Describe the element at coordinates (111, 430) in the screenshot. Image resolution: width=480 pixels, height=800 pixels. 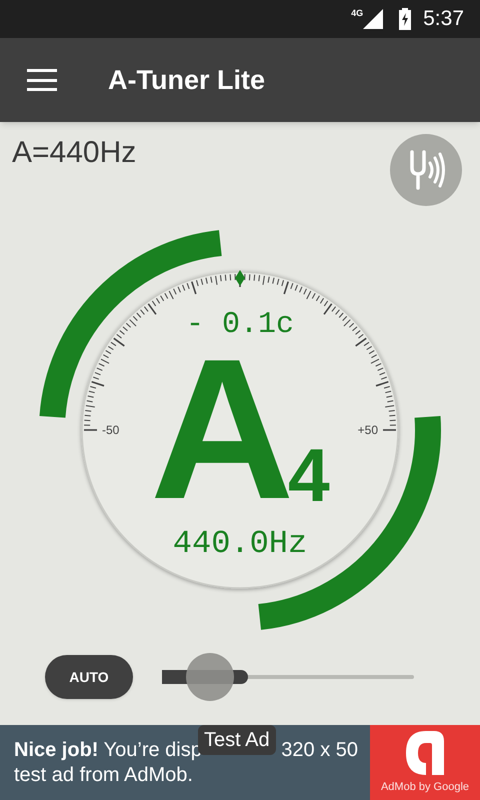
I see `scale-label: -50` at that location.